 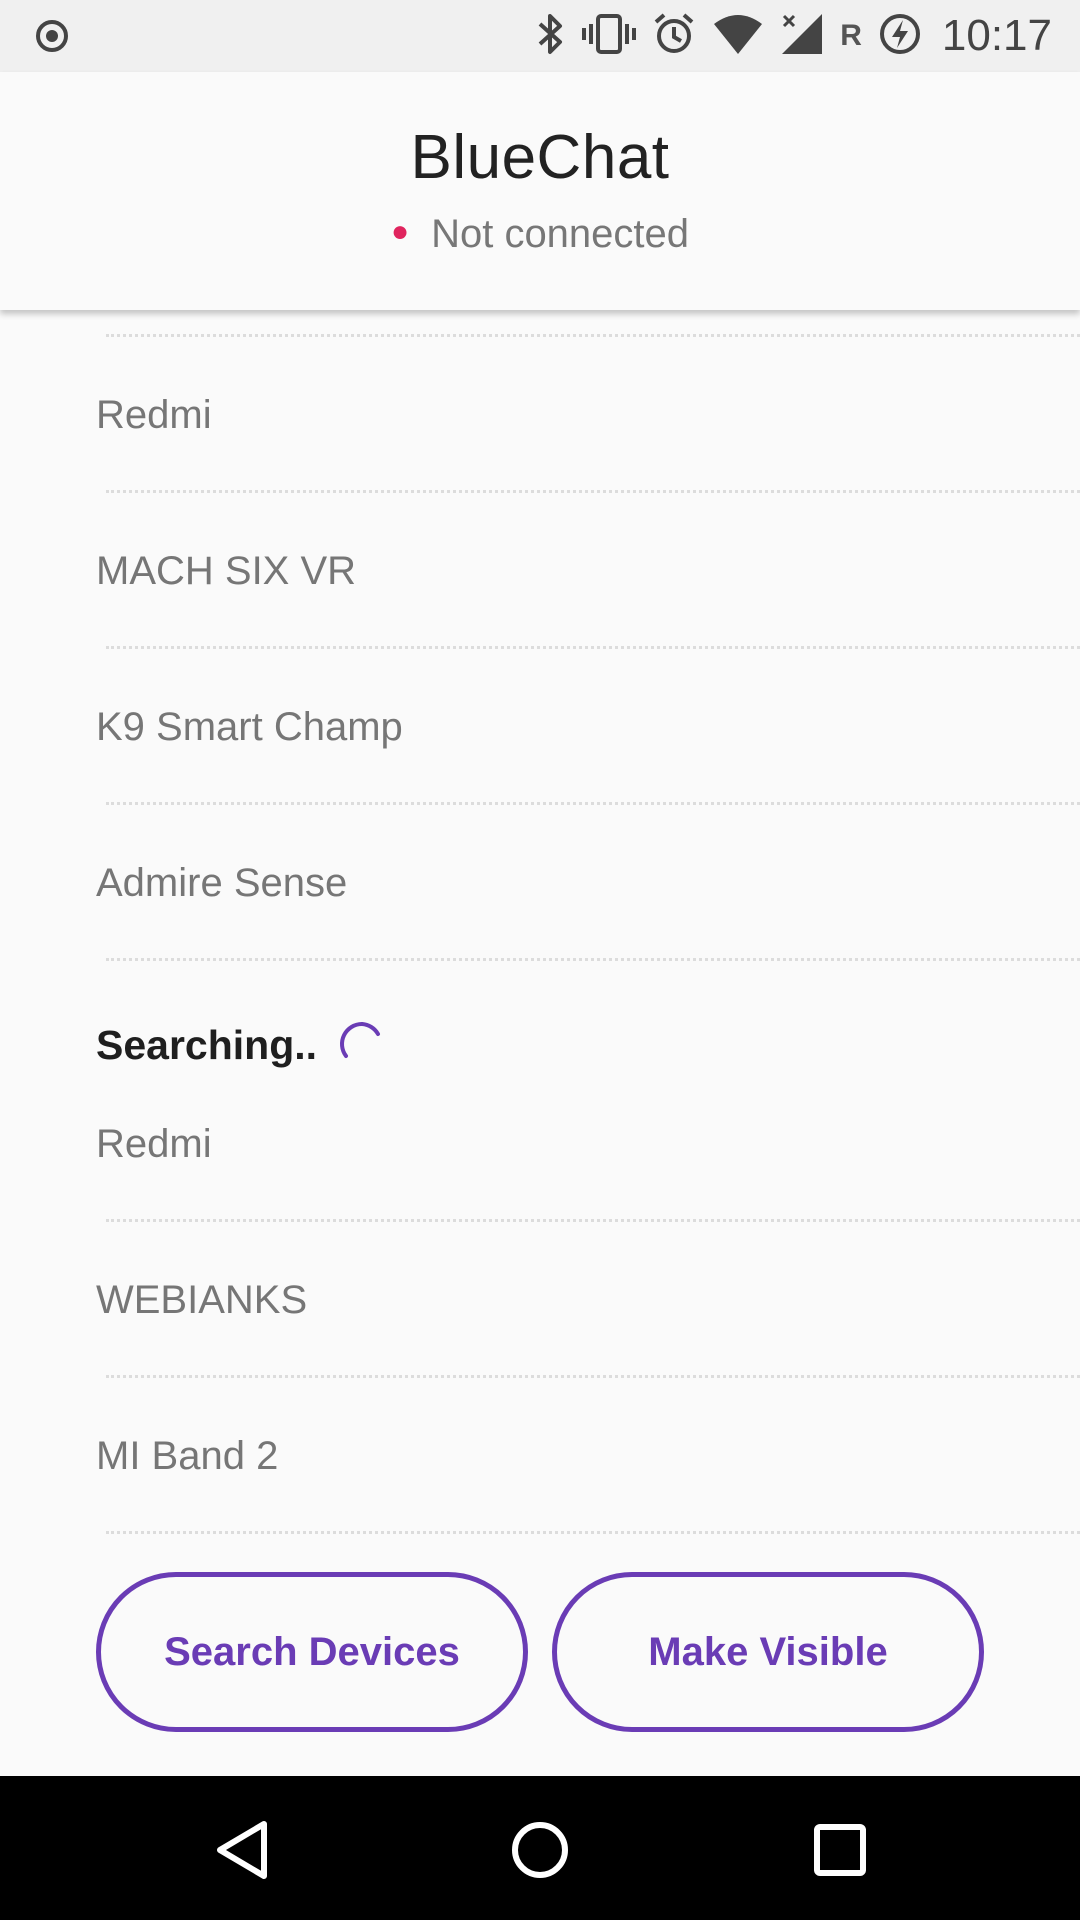 I want to click on connection-status: ● Not connected, so click(x=540, y=234).